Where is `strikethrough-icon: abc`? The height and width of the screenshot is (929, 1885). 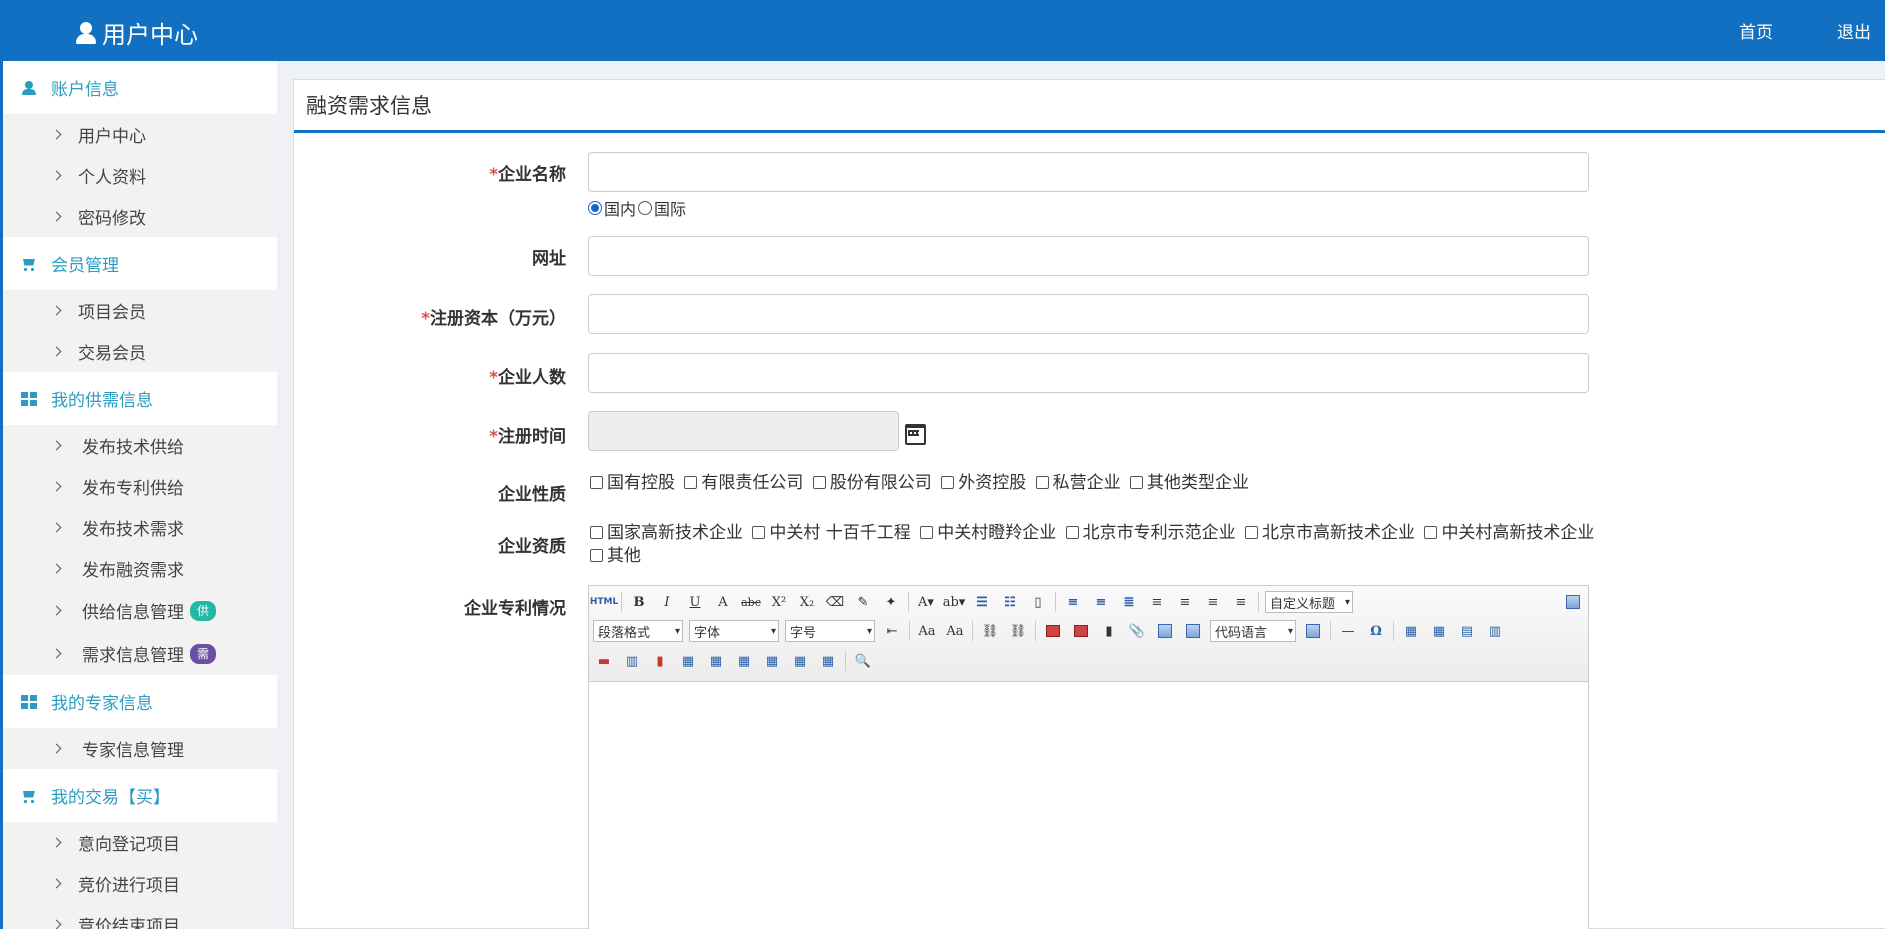 strikethrough-icon: abc is located at coordinates (751, 602).